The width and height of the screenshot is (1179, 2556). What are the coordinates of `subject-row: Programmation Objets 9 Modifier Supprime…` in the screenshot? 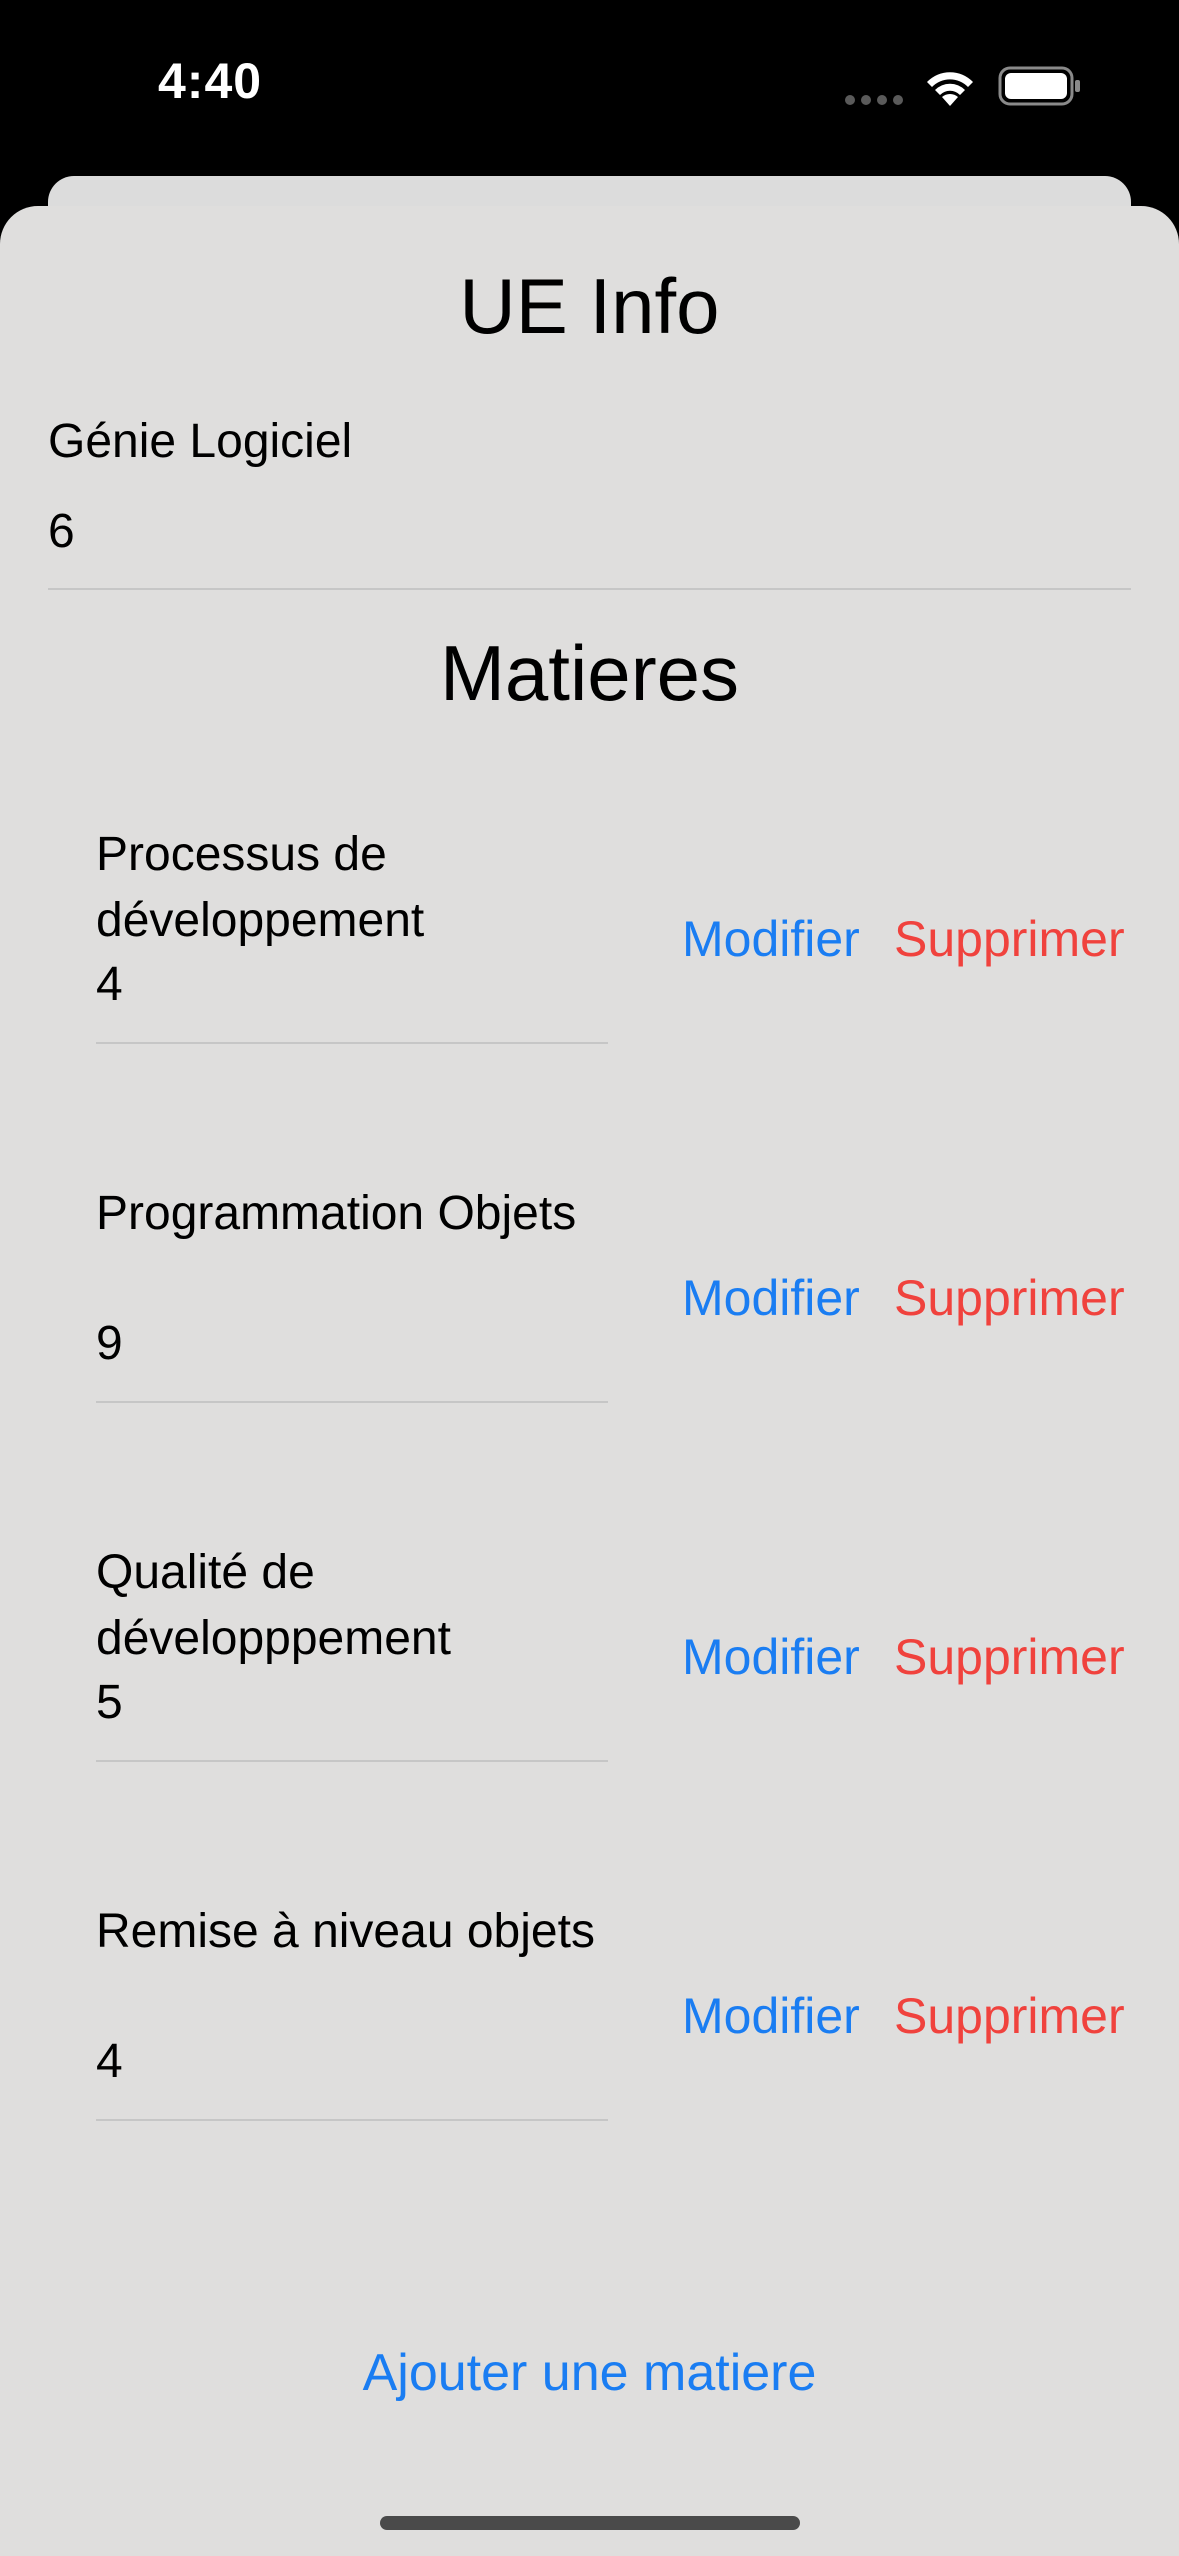 It's located at (589, 1331).